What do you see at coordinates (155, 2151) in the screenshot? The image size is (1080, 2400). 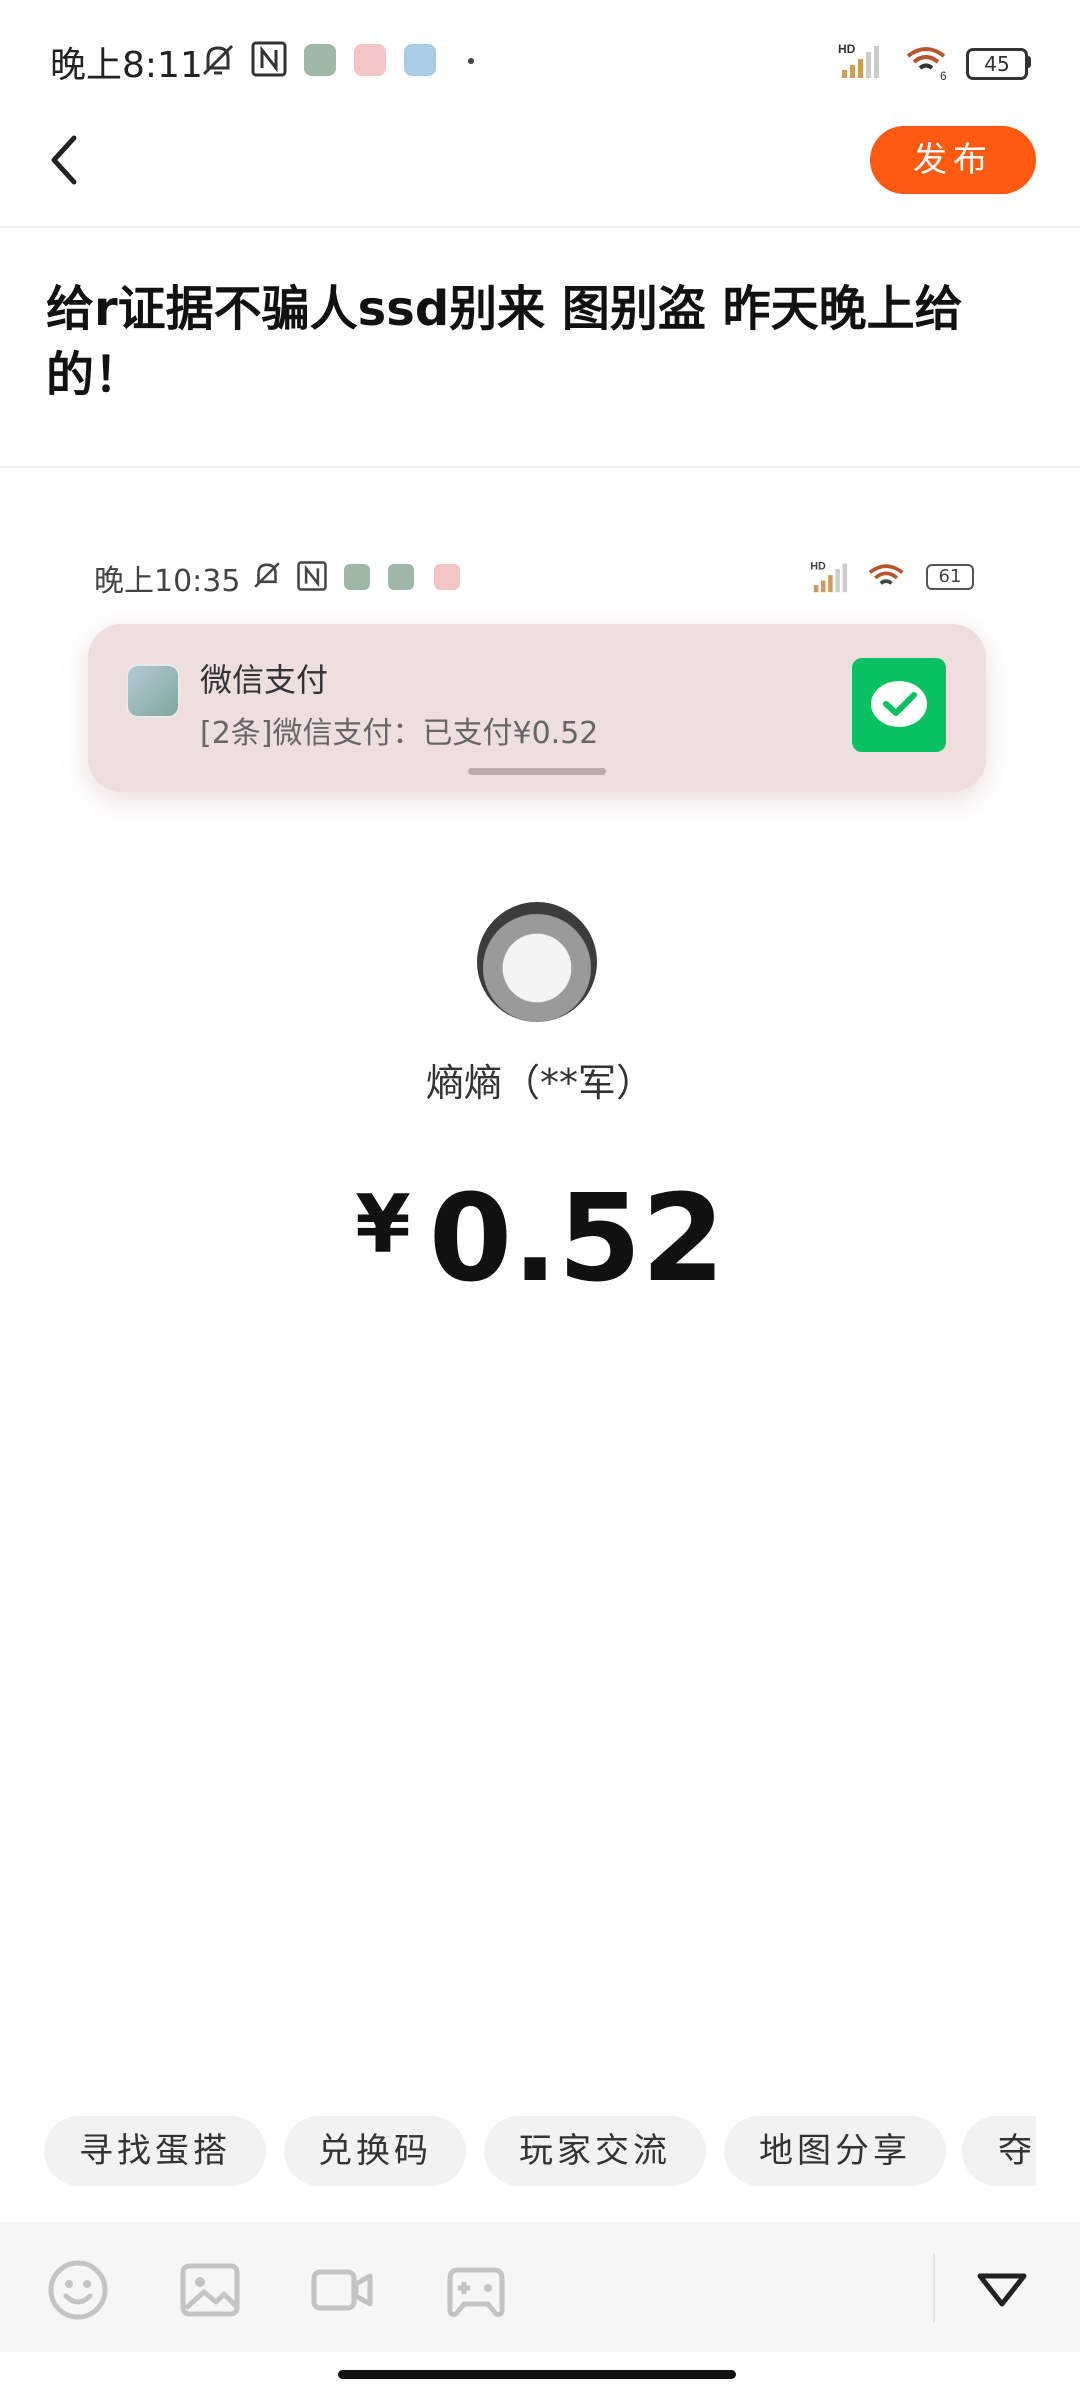 I see `tag-chip: 寻找蛋搭` at bounding box center [155, 2151].